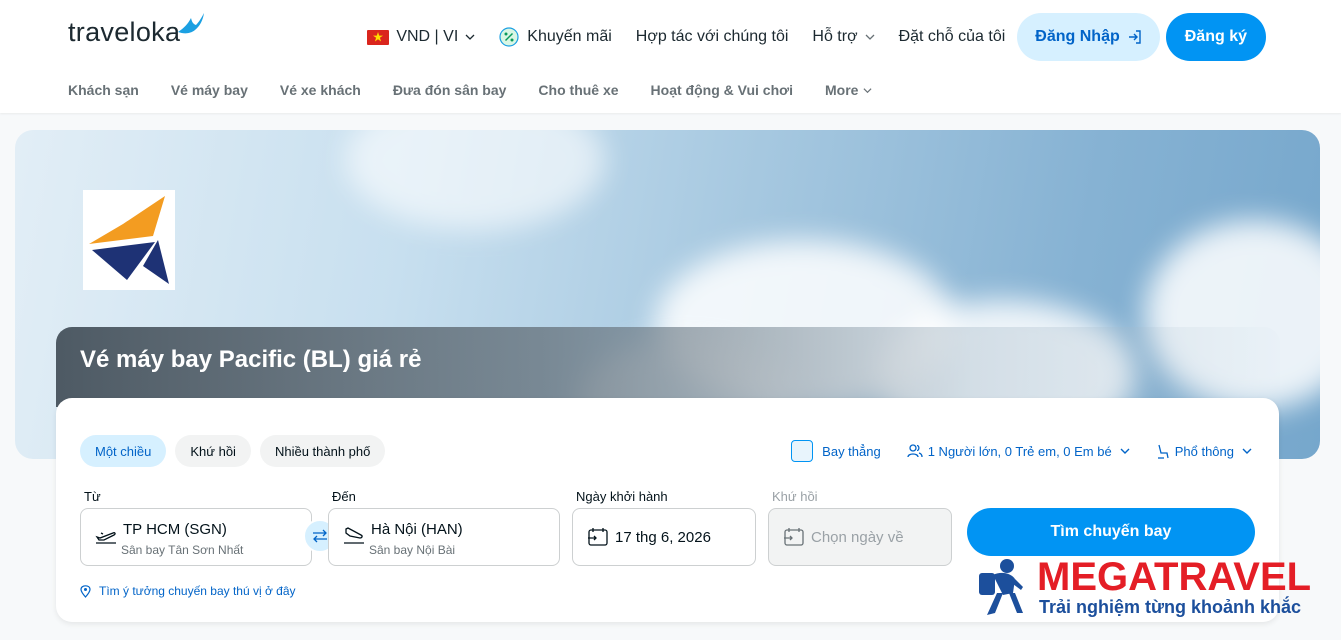  I want to click on cabin-class-label: Phổ thông, so click(1204, 451).